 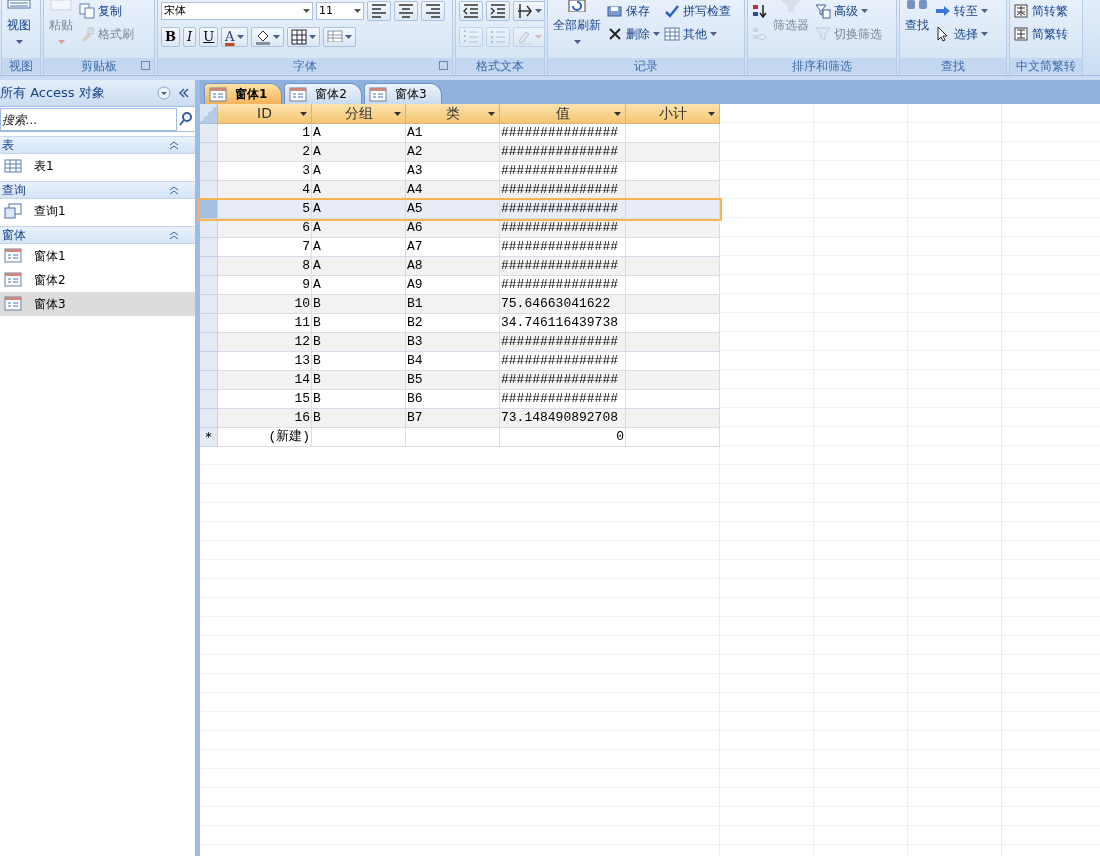 I want to click on align-right-icon, so click(x=433, y=11).